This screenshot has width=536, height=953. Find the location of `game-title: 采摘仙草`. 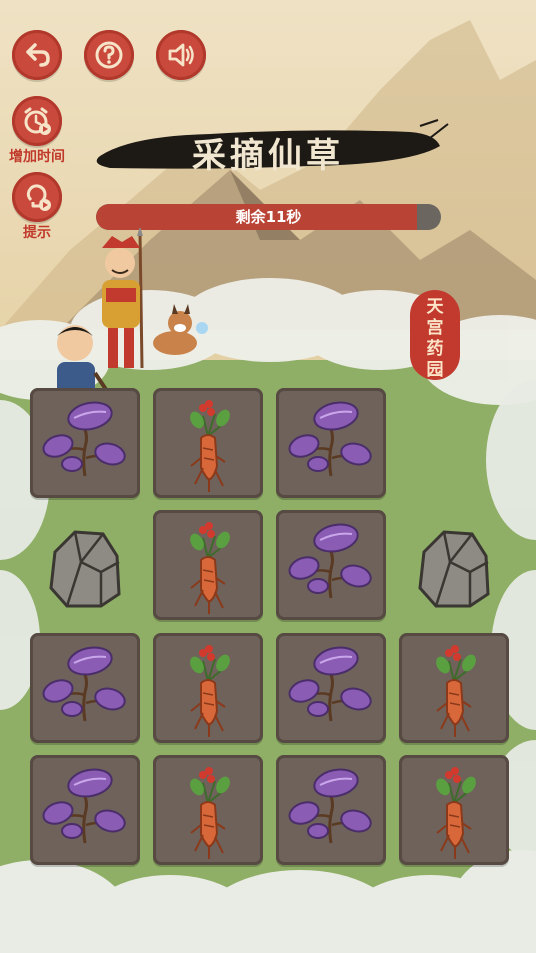

game-title: 采摘仙草 is located at coordinates (268, 156).